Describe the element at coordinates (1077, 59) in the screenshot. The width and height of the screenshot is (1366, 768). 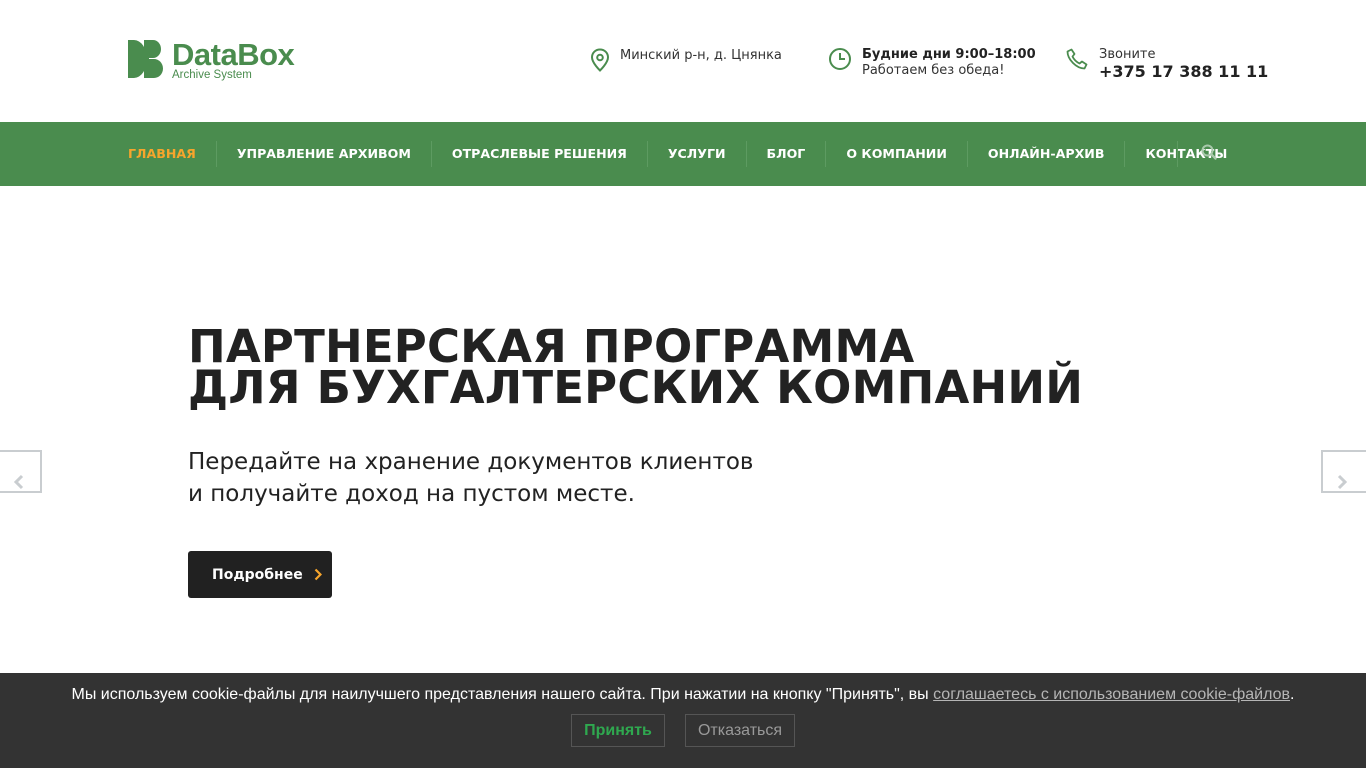
I see `phone-icon` at that location.